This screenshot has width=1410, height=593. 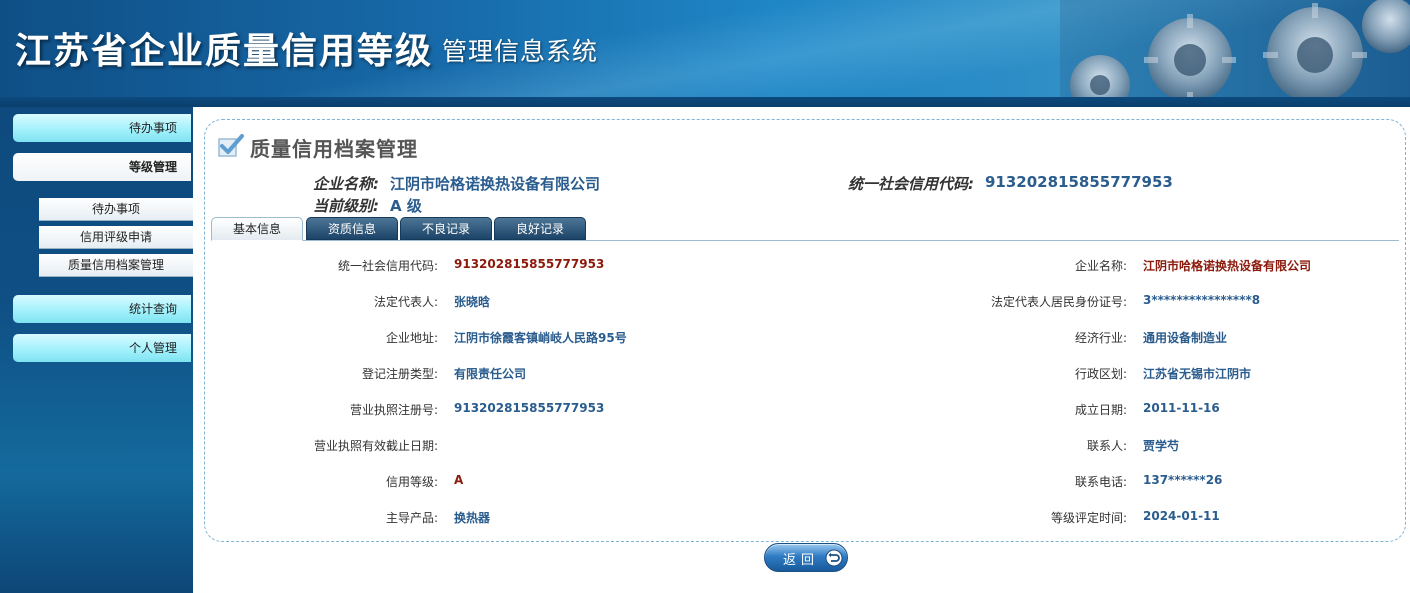 I want to click on current-level-label: 当前级别:, so click(x=346, y=206).